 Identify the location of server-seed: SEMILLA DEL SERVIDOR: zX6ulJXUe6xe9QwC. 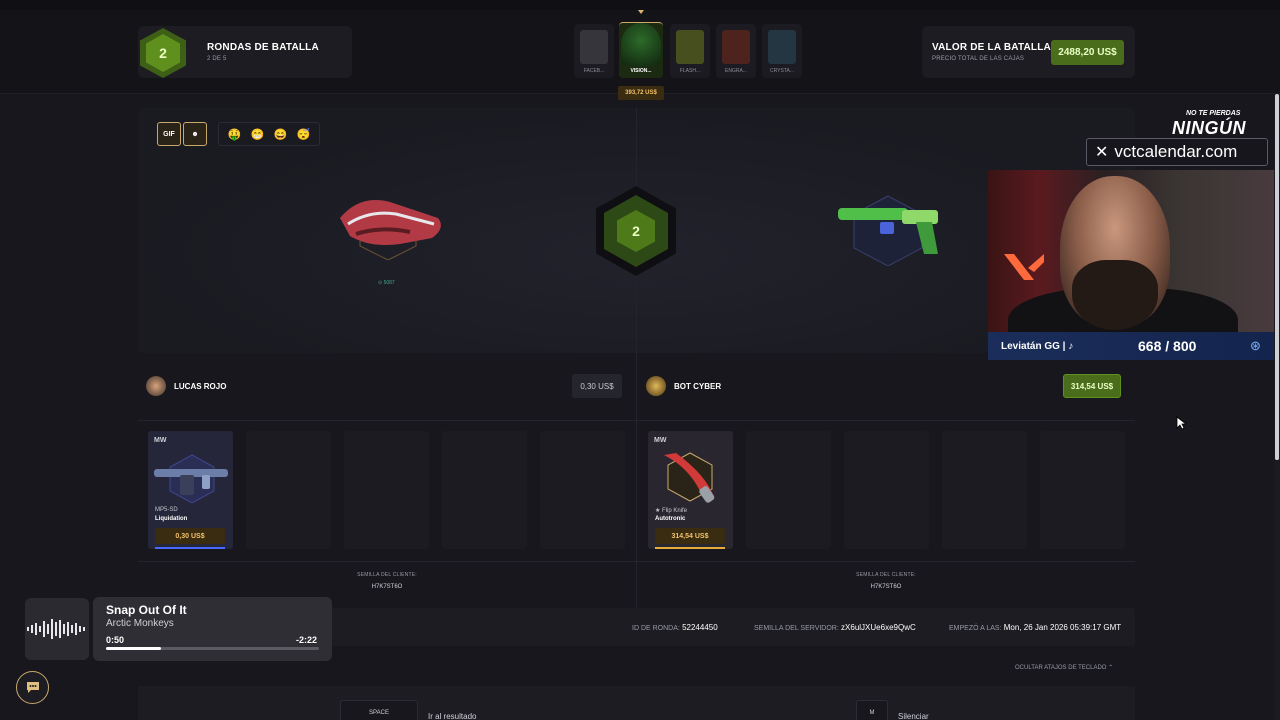
(835, 627).